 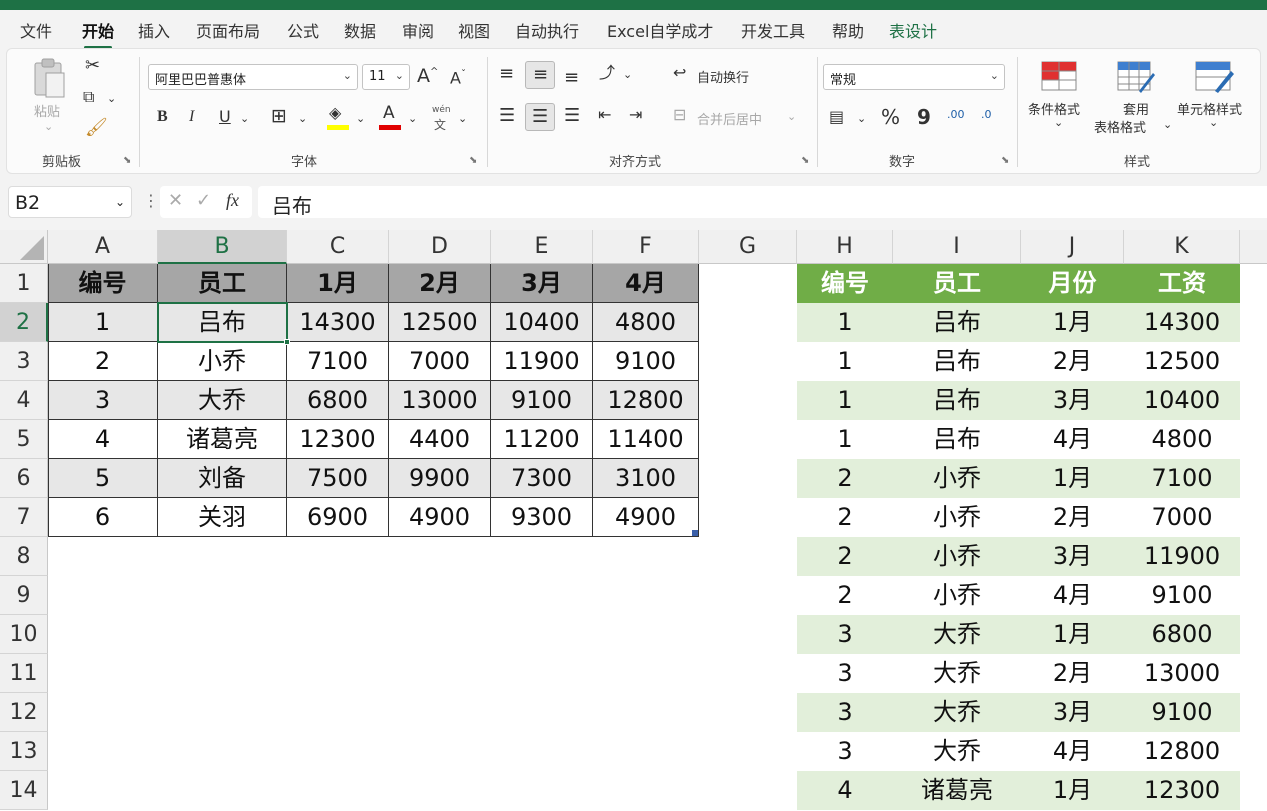 I want to click on right-table-cell: 6800, so click(x=1182, y=634).